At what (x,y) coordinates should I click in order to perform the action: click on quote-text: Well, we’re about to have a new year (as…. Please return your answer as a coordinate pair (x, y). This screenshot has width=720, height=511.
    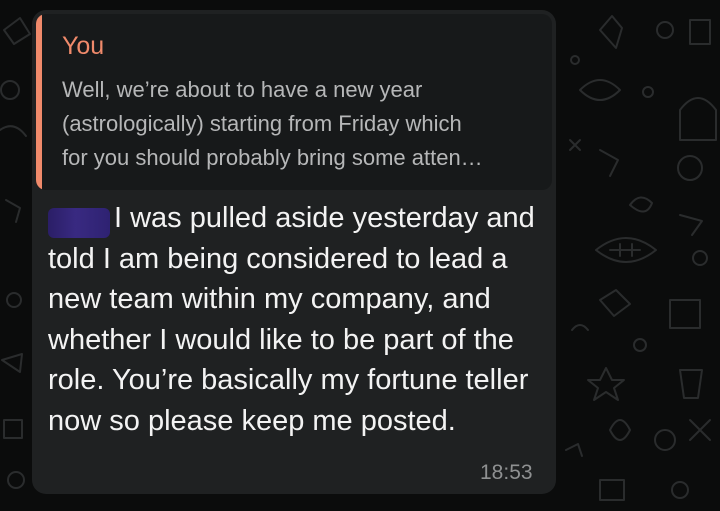
    Looking at the image, I should click on (272, 123).